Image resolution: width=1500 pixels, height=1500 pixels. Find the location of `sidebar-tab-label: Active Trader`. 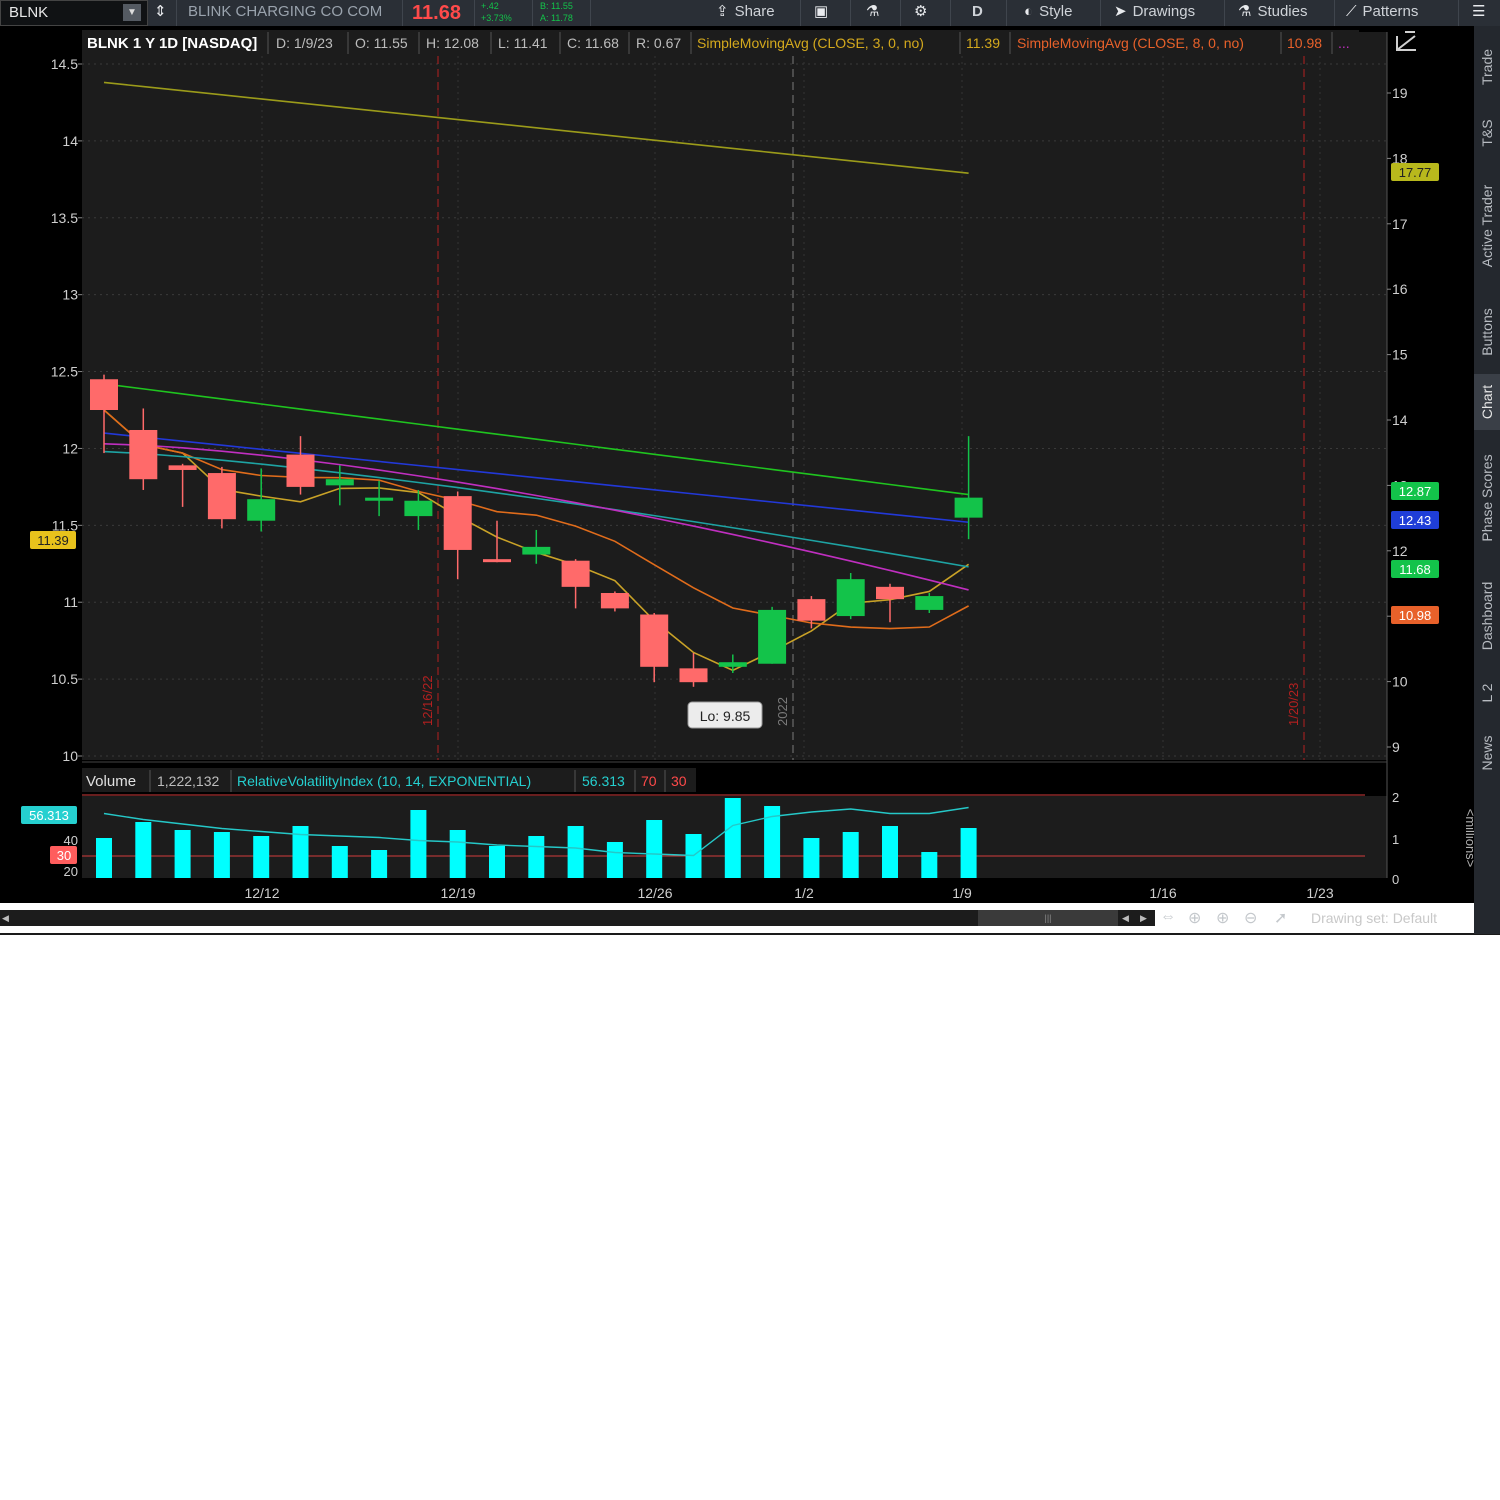

sidebar-tab-label: Active Trader is located at coordinates (1487, 226).